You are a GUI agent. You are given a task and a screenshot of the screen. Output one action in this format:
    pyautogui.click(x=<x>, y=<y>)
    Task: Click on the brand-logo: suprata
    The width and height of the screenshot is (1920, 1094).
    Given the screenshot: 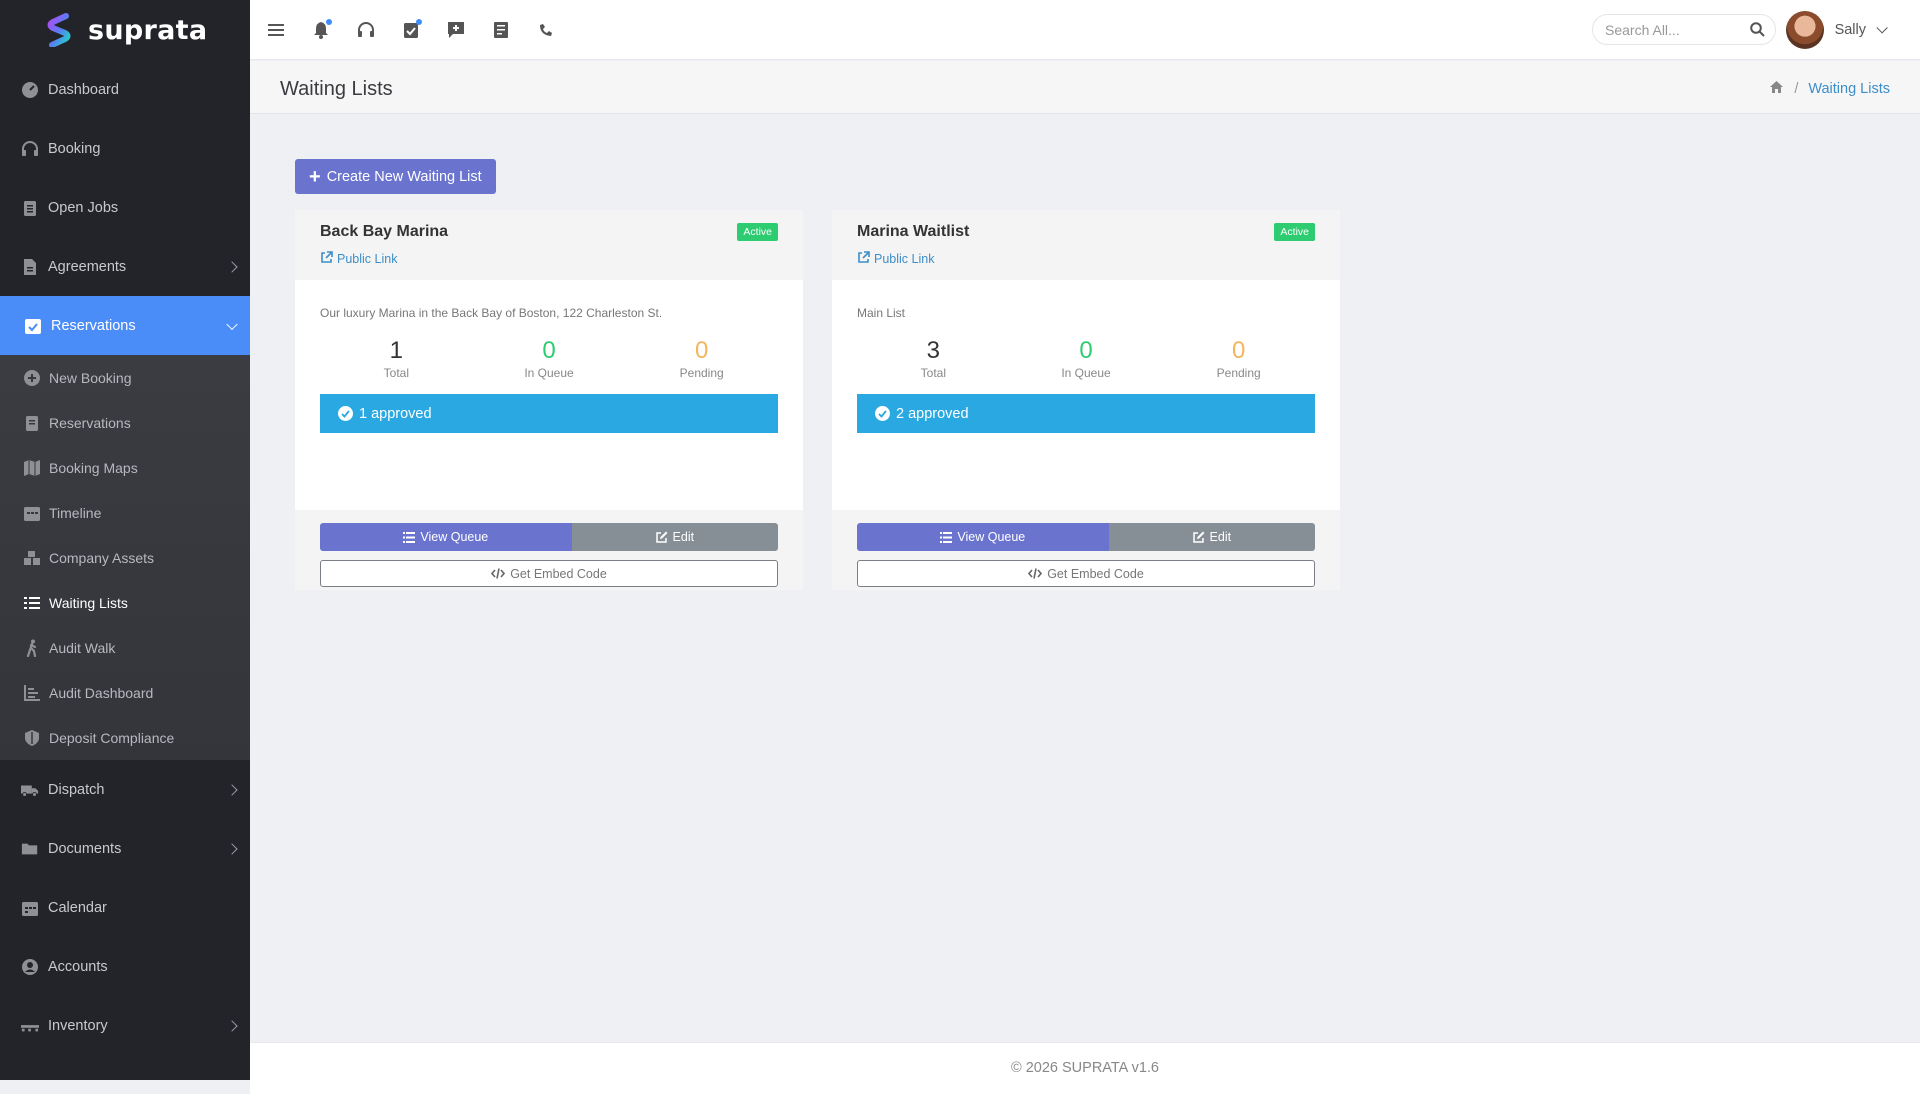 What is the action you would take?
    pyautogui.click(x=125, y=30)
    